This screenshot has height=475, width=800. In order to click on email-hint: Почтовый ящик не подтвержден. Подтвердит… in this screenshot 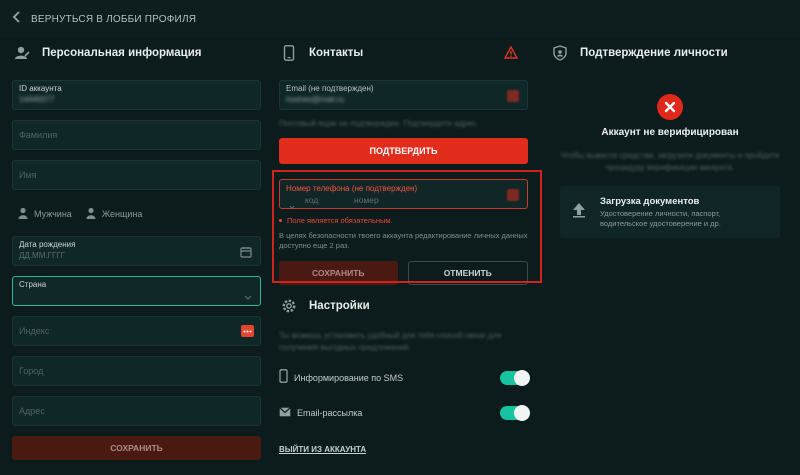, I will do `click(379, 123)`.